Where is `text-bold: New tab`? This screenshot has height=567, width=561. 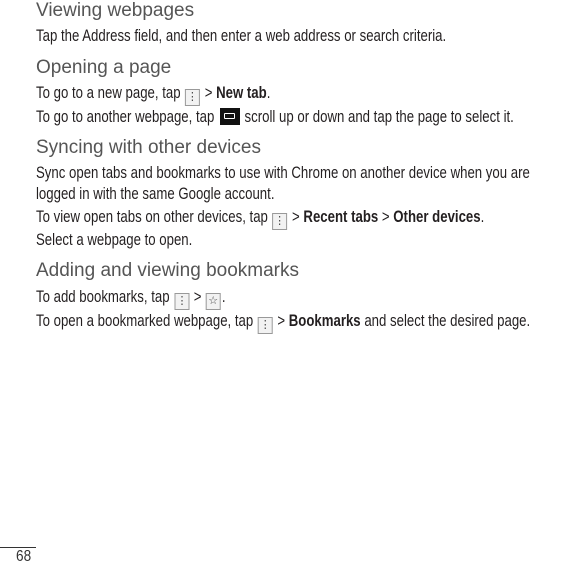 text-bold: New tab is located at coordinates (241, 93).